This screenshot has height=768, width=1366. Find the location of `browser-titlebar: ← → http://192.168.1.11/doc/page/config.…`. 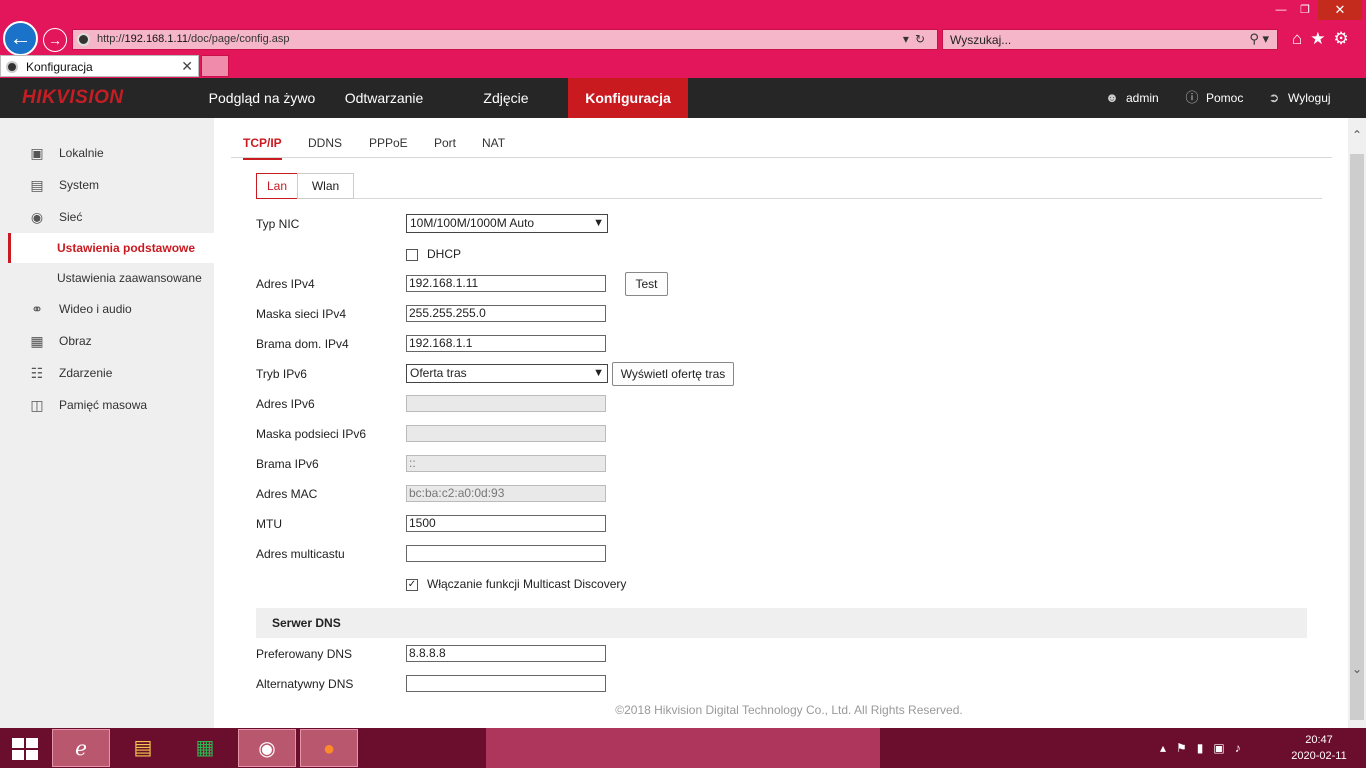

browser-titlebar: ← → http://192.168.1.11/doc/page/config.… is located at coordinates (683, 39).